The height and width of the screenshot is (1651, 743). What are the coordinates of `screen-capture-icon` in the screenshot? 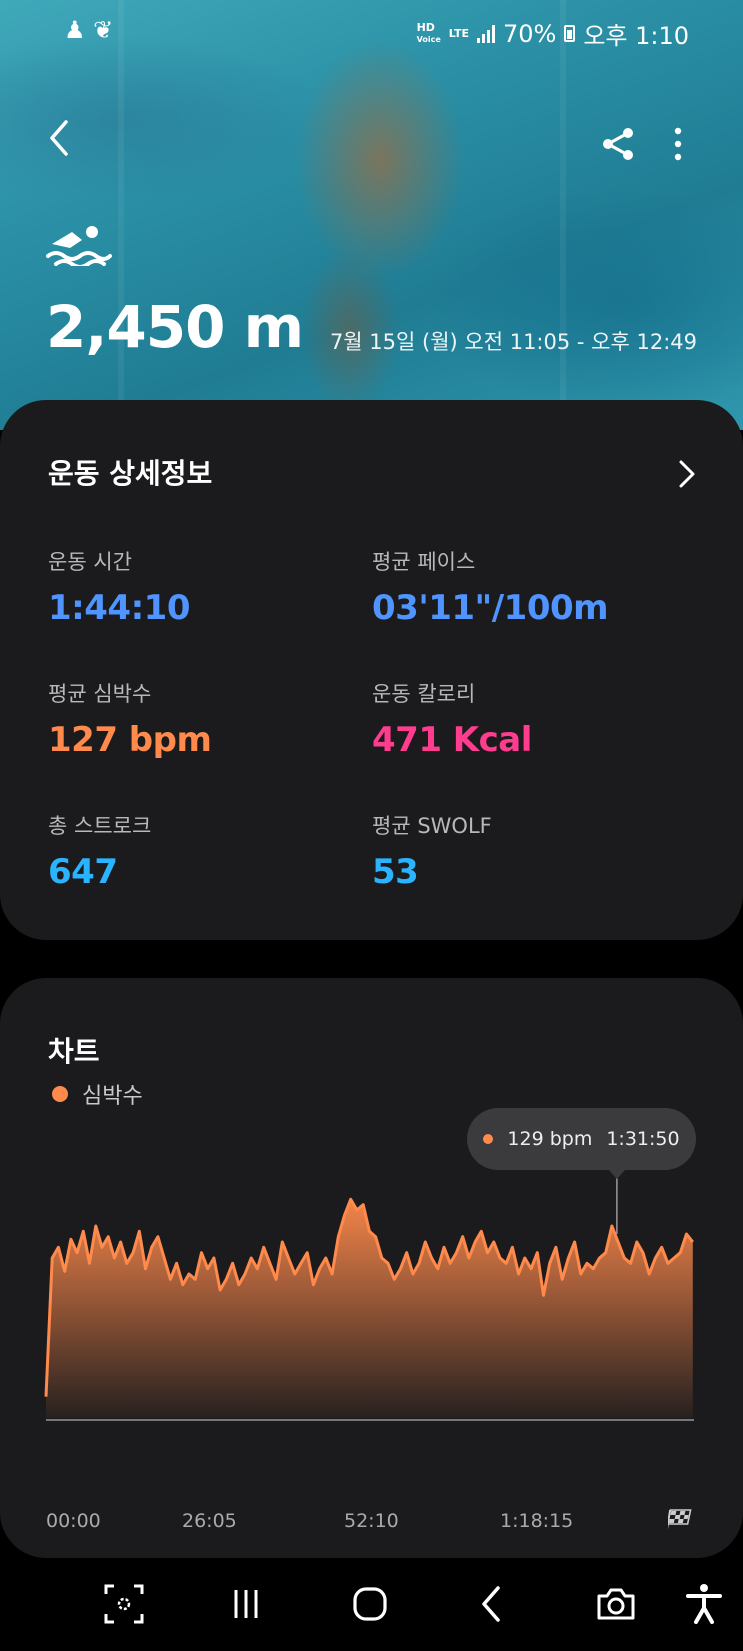 It's located at (124, 1604).